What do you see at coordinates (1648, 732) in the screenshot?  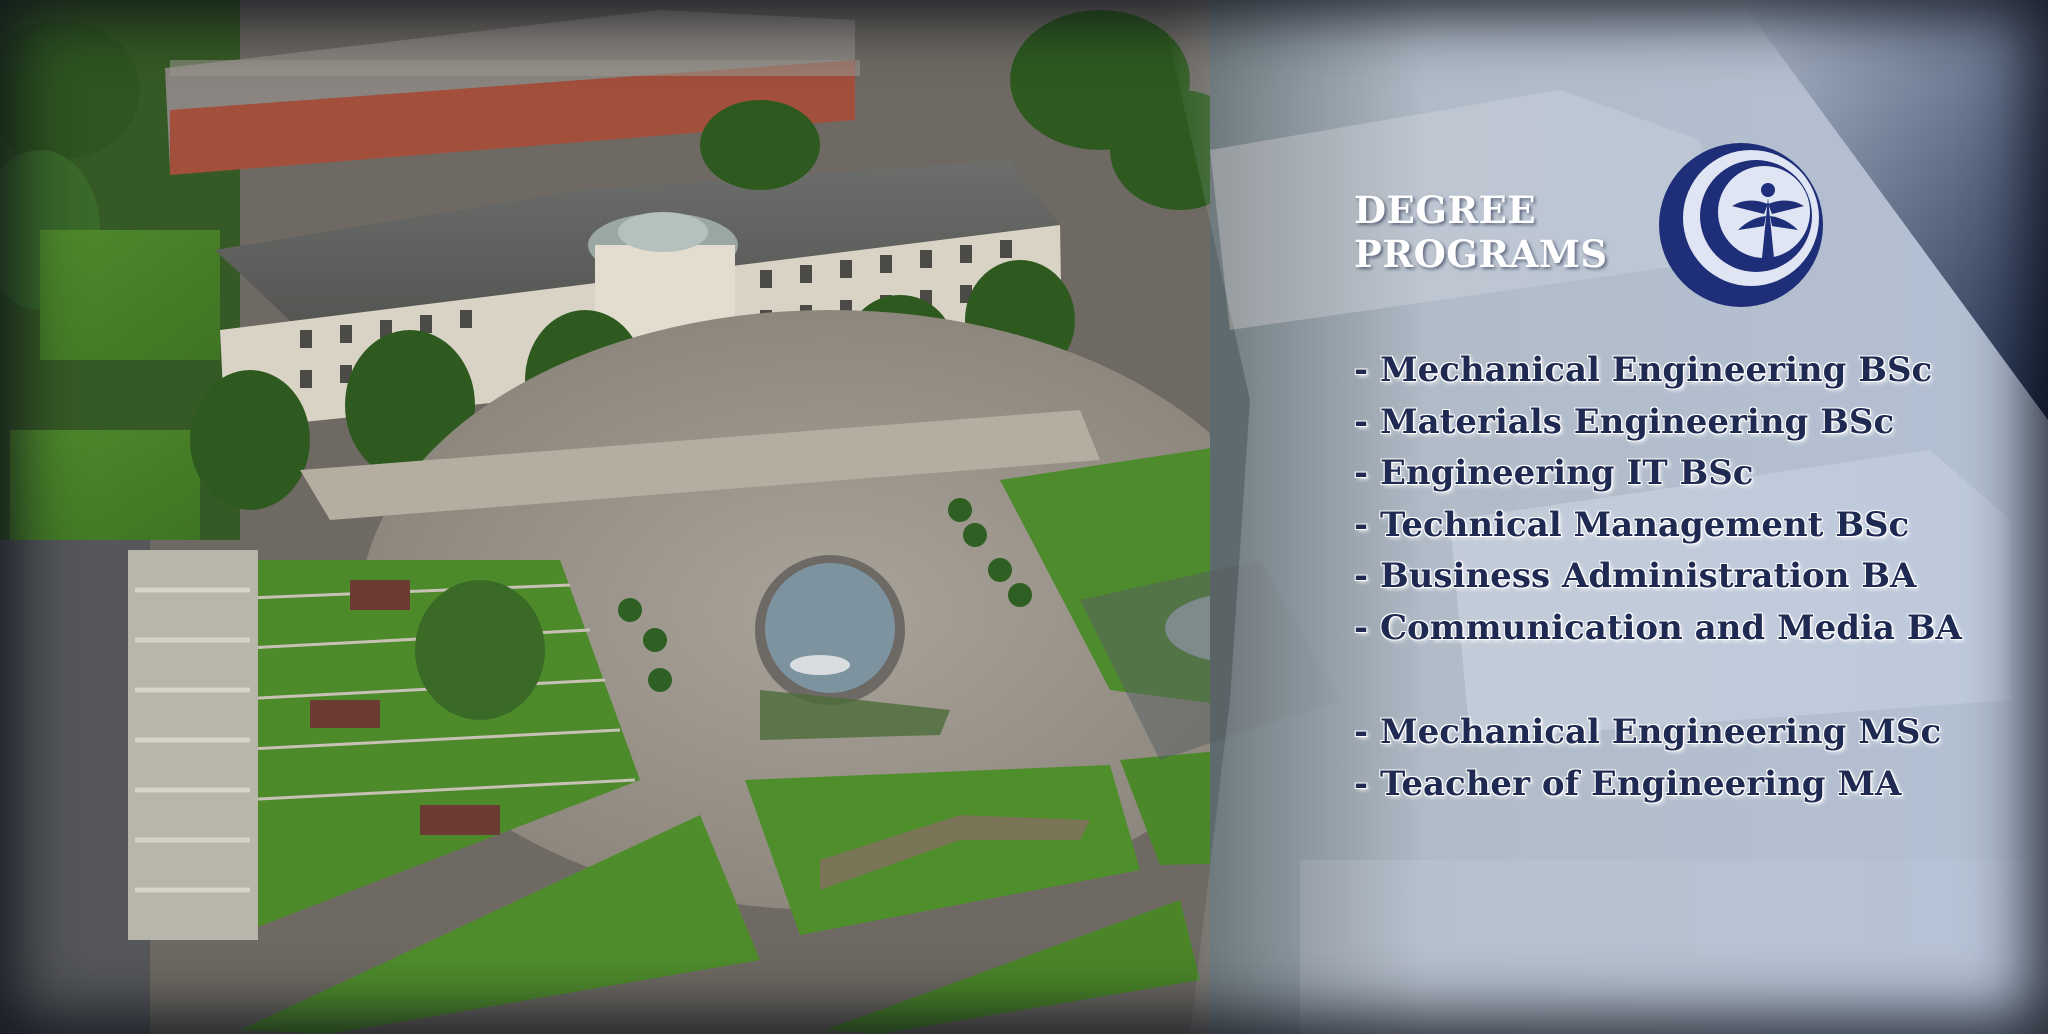 I see `list-item: - Mechanical Engineering MSc` at bounding box center [1648, 732].